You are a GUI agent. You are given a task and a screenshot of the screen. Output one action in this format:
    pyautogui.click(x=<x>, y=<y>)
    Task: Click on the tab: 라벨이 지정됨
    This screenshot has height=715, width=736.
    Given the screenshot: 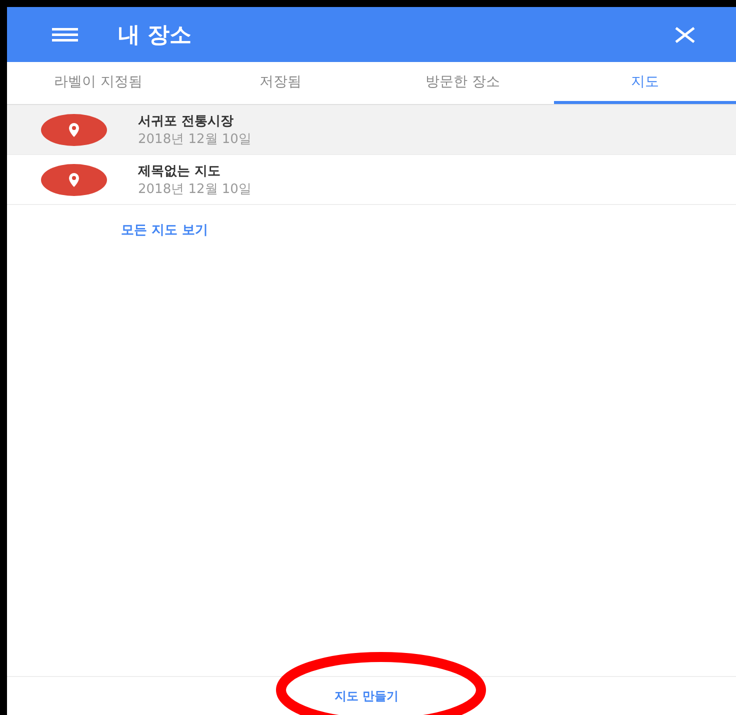 What is the action you would take?
    pyautogui.click(x=98, y=83)
    